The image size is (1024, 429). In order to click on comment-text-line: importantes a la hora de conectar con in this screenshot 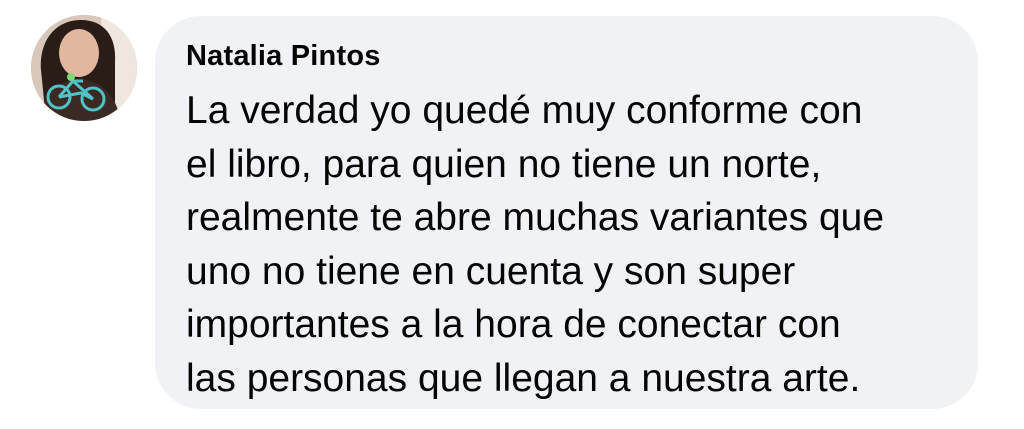, I will do `click(513, 324)`.